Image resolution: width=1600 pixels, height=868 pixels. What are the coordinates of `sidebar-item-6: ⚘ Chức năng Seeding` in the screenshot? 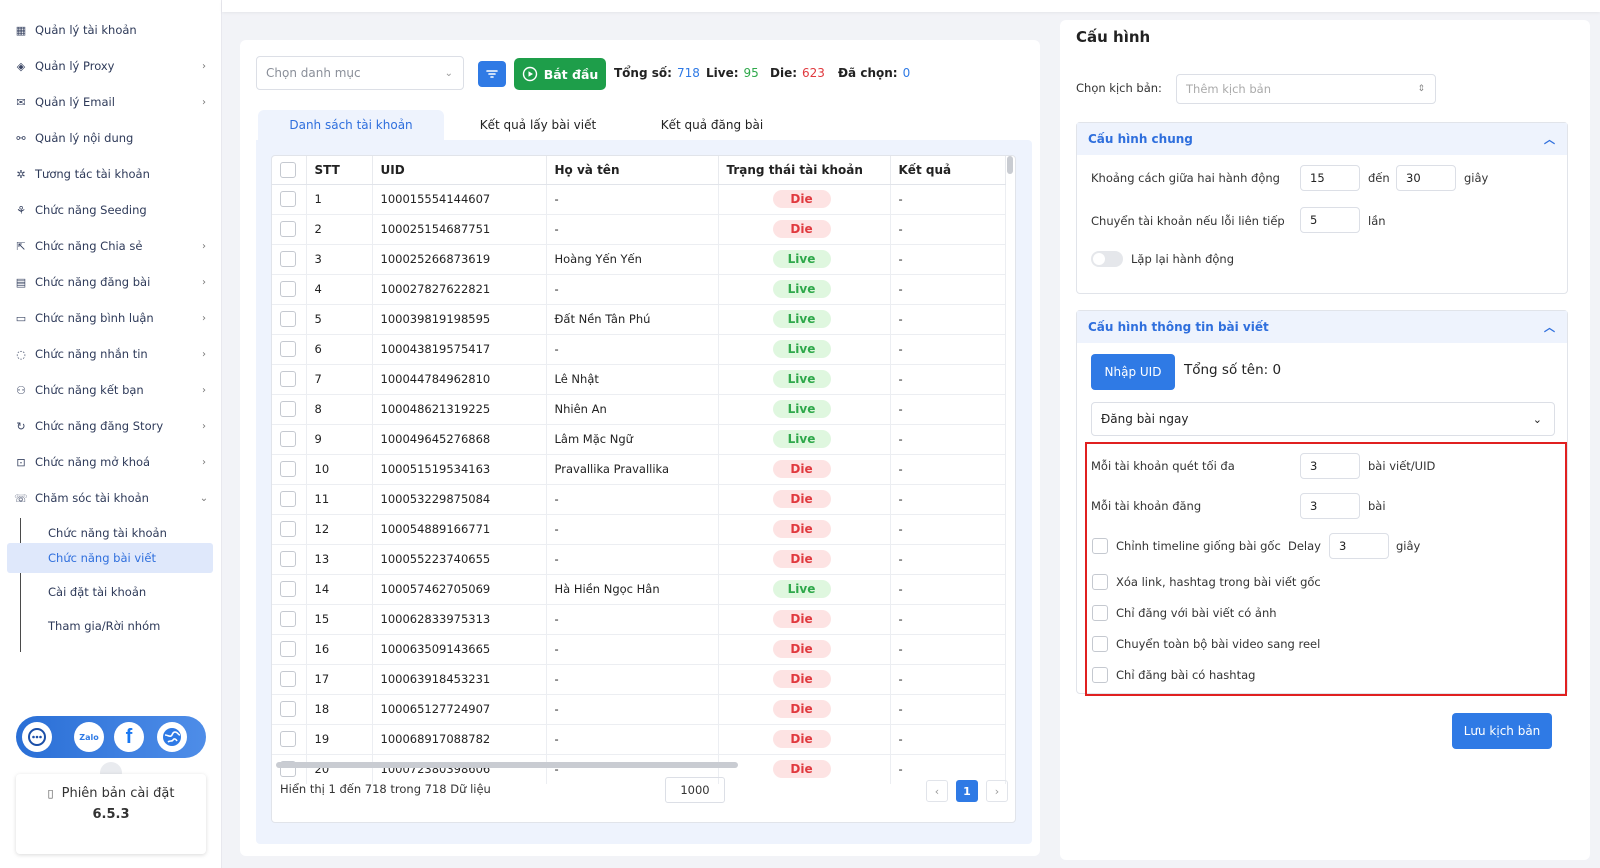 It's located at (112, 210).